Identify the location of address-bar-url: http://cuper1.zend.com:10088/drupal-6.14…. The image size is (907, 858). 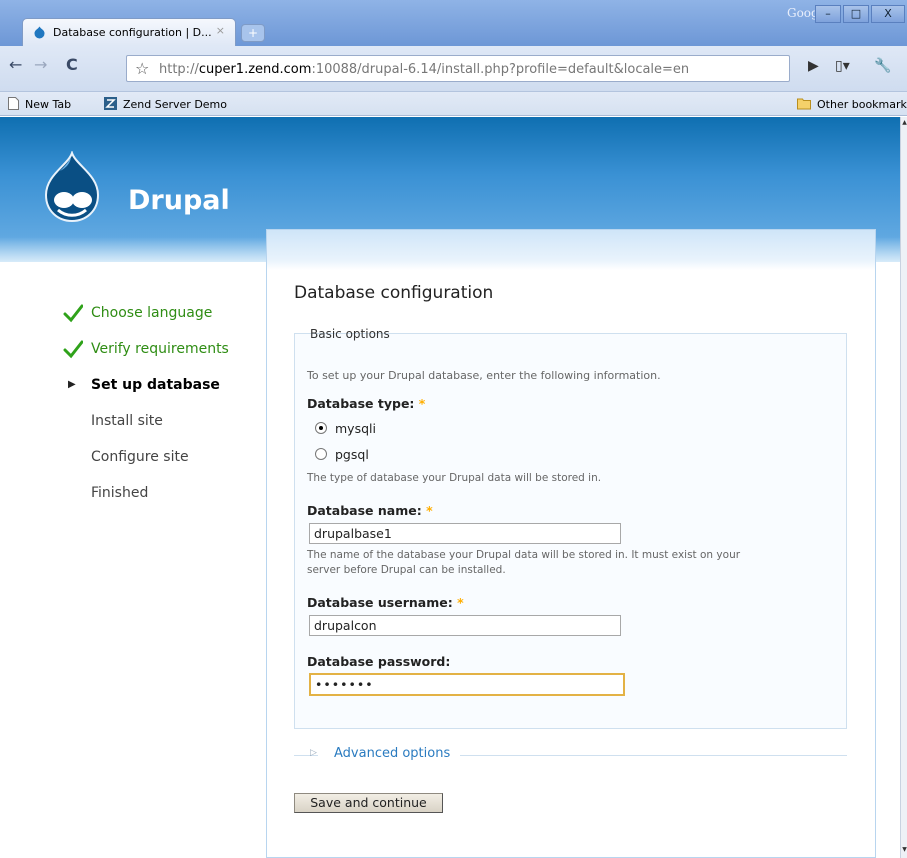
(424, 69).